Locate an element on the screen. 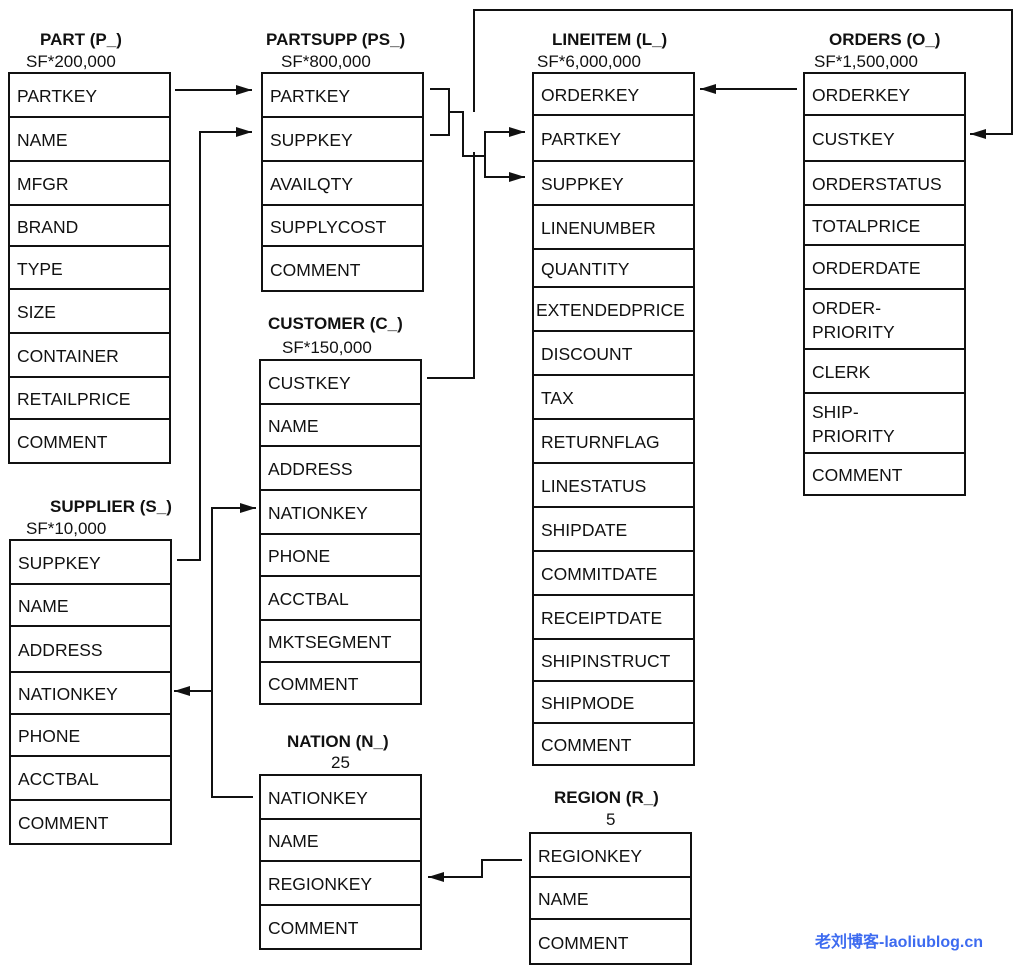 This screenshot has width=1024, height=969. table-title: REGION (R_) is located at coordinates (606, 797).